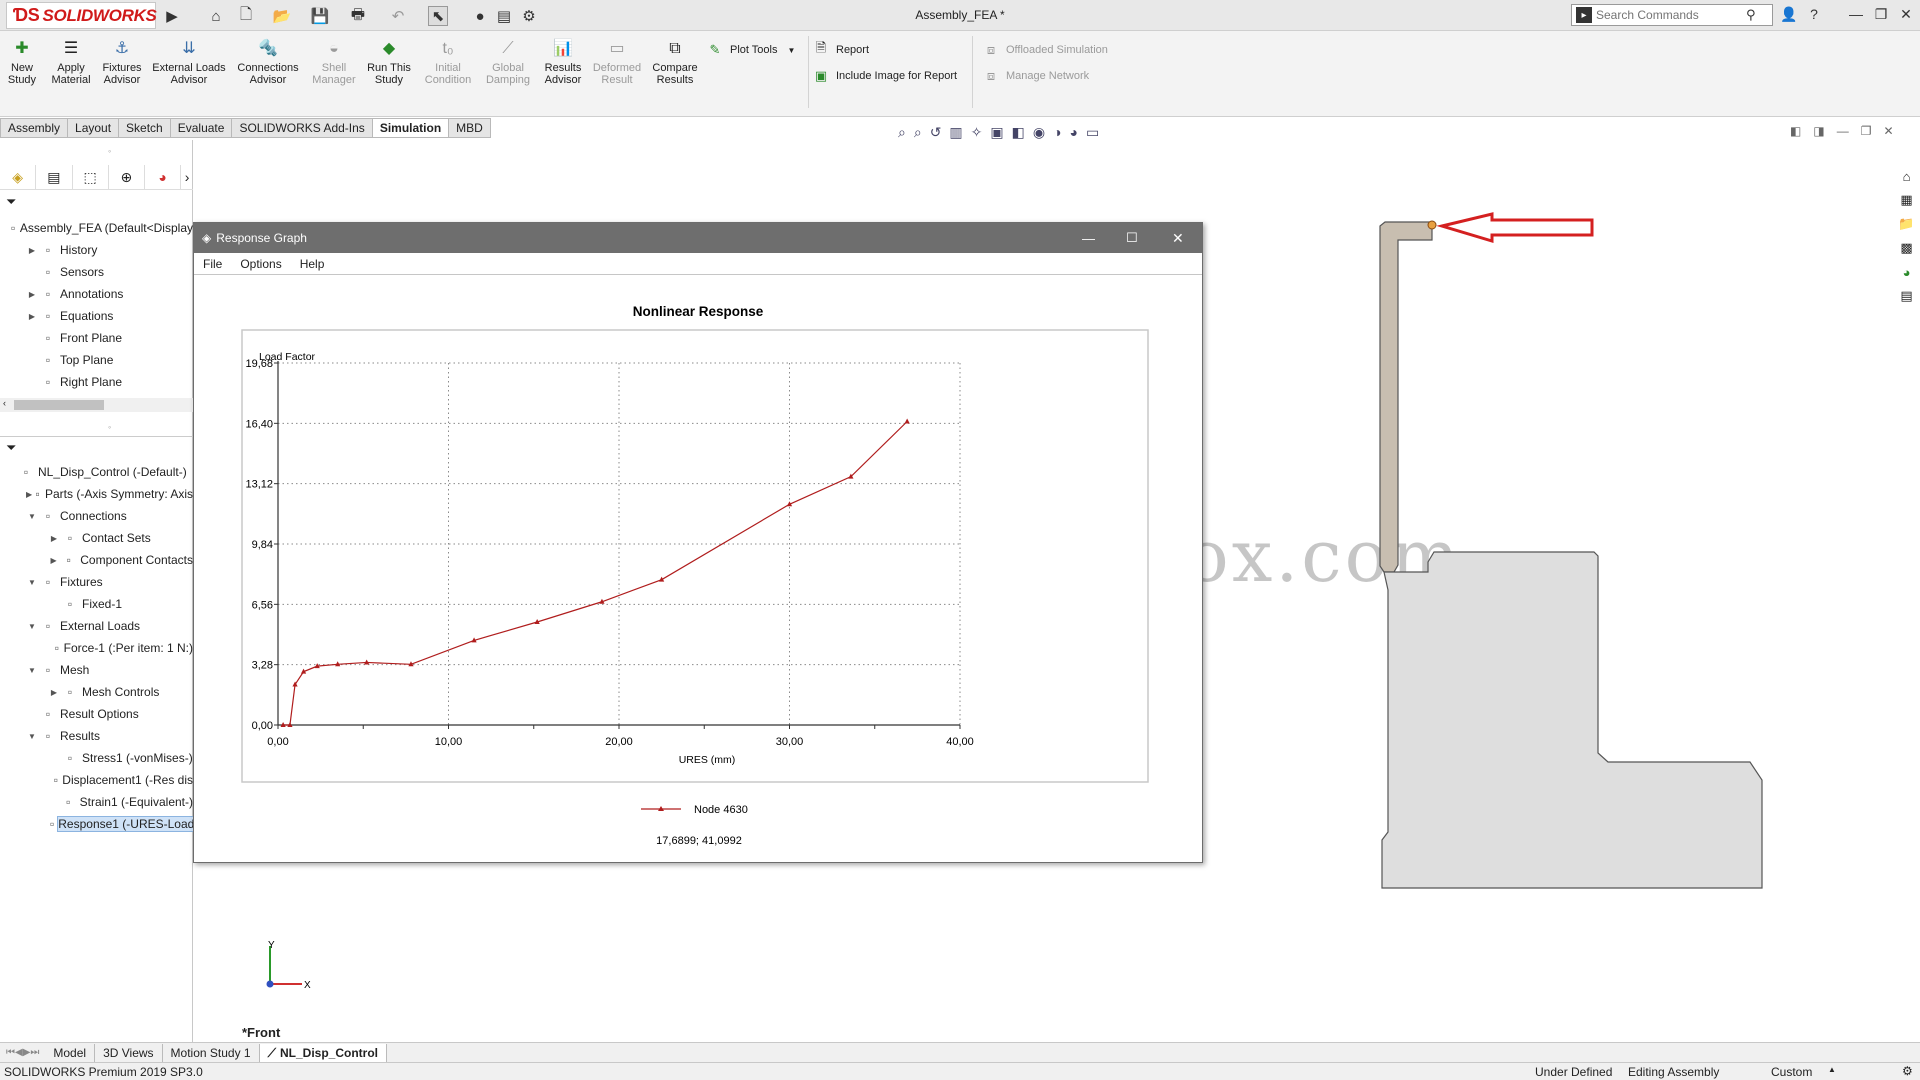  Describe the element at coordinates (96, 294) in the screenshot. I see `tree-item: ▶ ▫ Annotations` at that location.